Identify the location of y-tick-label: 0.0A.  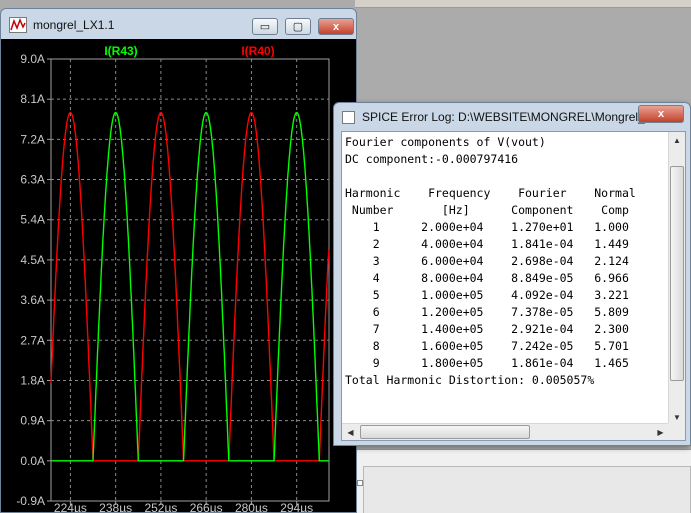
(32, 461).